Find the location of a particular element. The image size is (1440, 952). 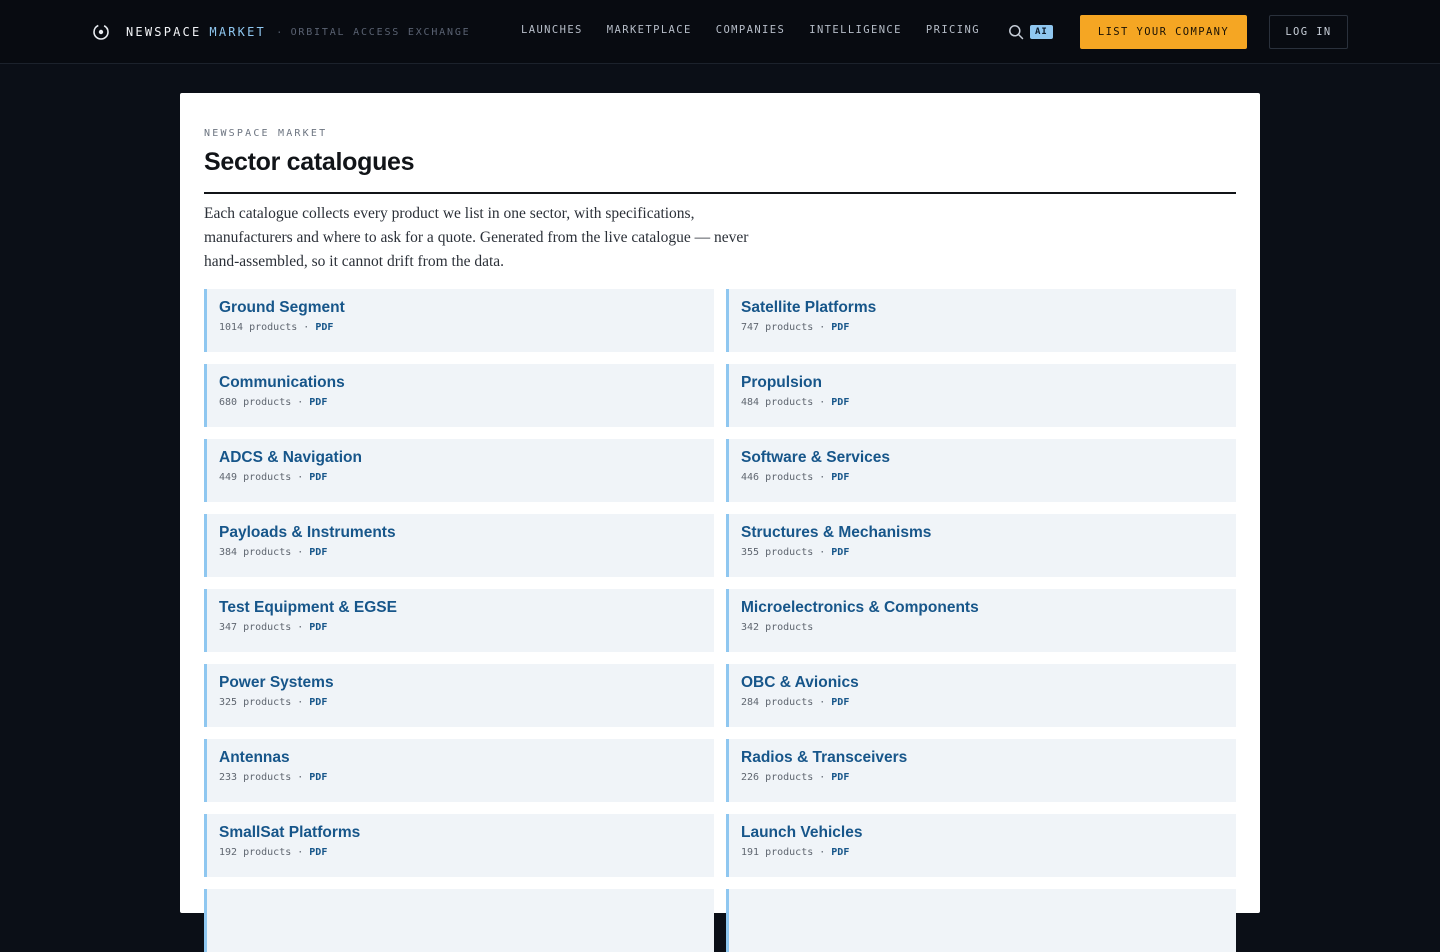

product-count: 342 products is located at coordinates (777, 627).